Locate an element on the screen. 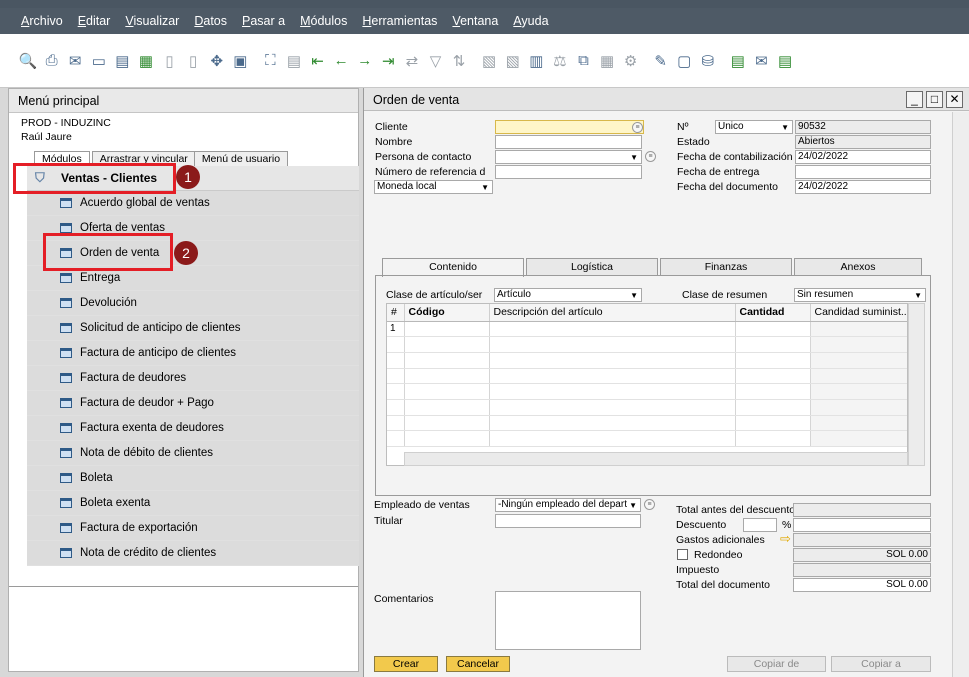  email-icon: ✉ is located at coordinates (75, 61).